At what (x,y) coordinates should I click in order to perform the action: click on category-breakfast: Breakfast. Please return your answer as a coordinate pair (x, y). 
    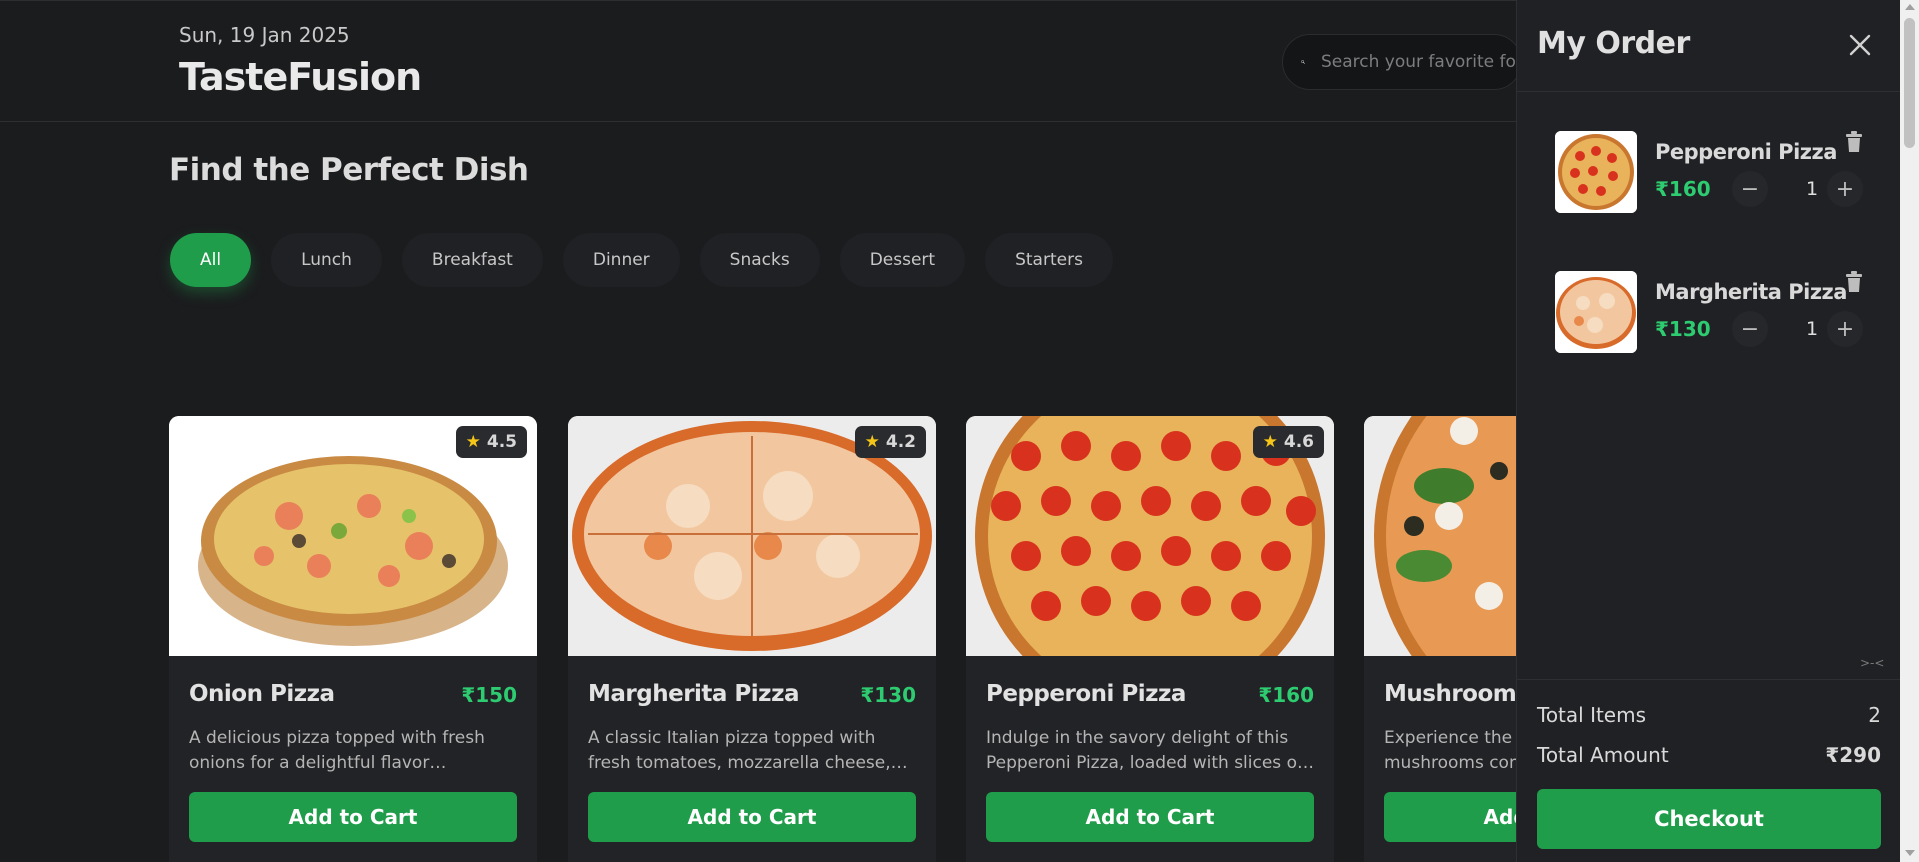
    Looking at the image, I should click on (472, 260).